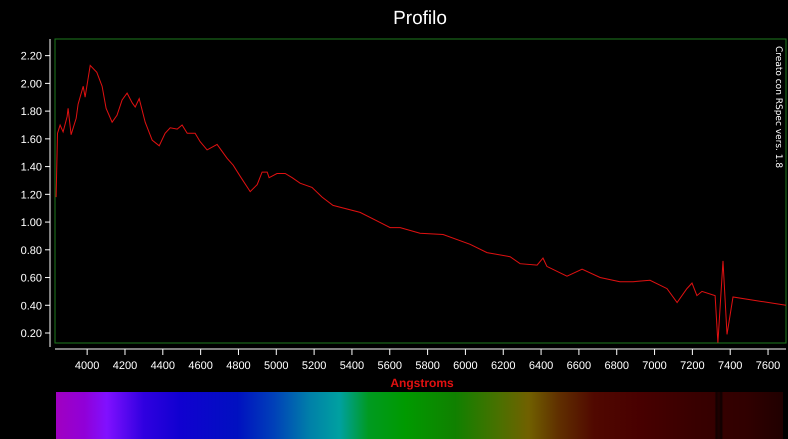  What do you see at coordinates (420, 18) in the screenshot?
I see `chart-title: Profilo` at bounding box center [420, 18].